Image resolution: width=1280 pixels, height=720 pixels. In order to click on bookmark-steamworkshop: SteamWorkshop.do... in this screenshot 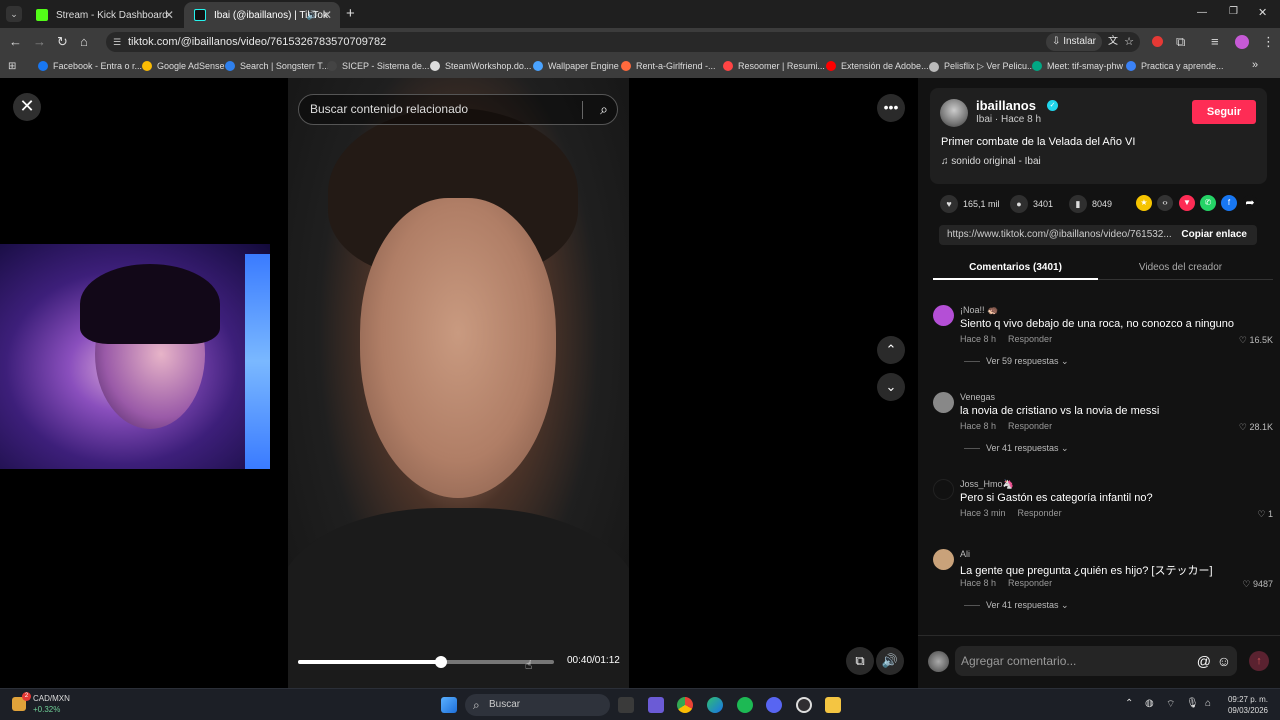, I will do `click(480, 66)`.